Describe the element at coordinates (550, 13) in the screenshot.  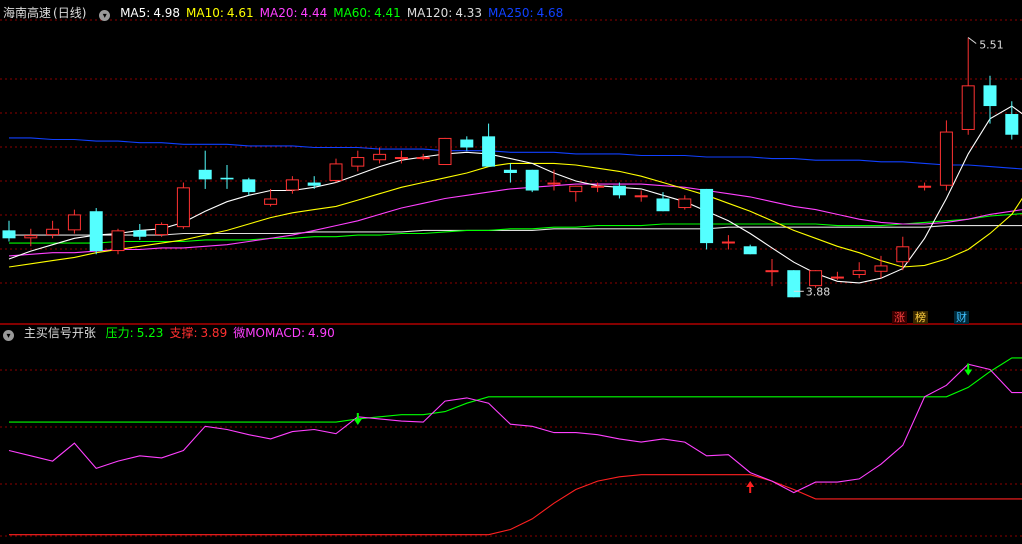
I see `ma-legend-value: 4.68` at that location.